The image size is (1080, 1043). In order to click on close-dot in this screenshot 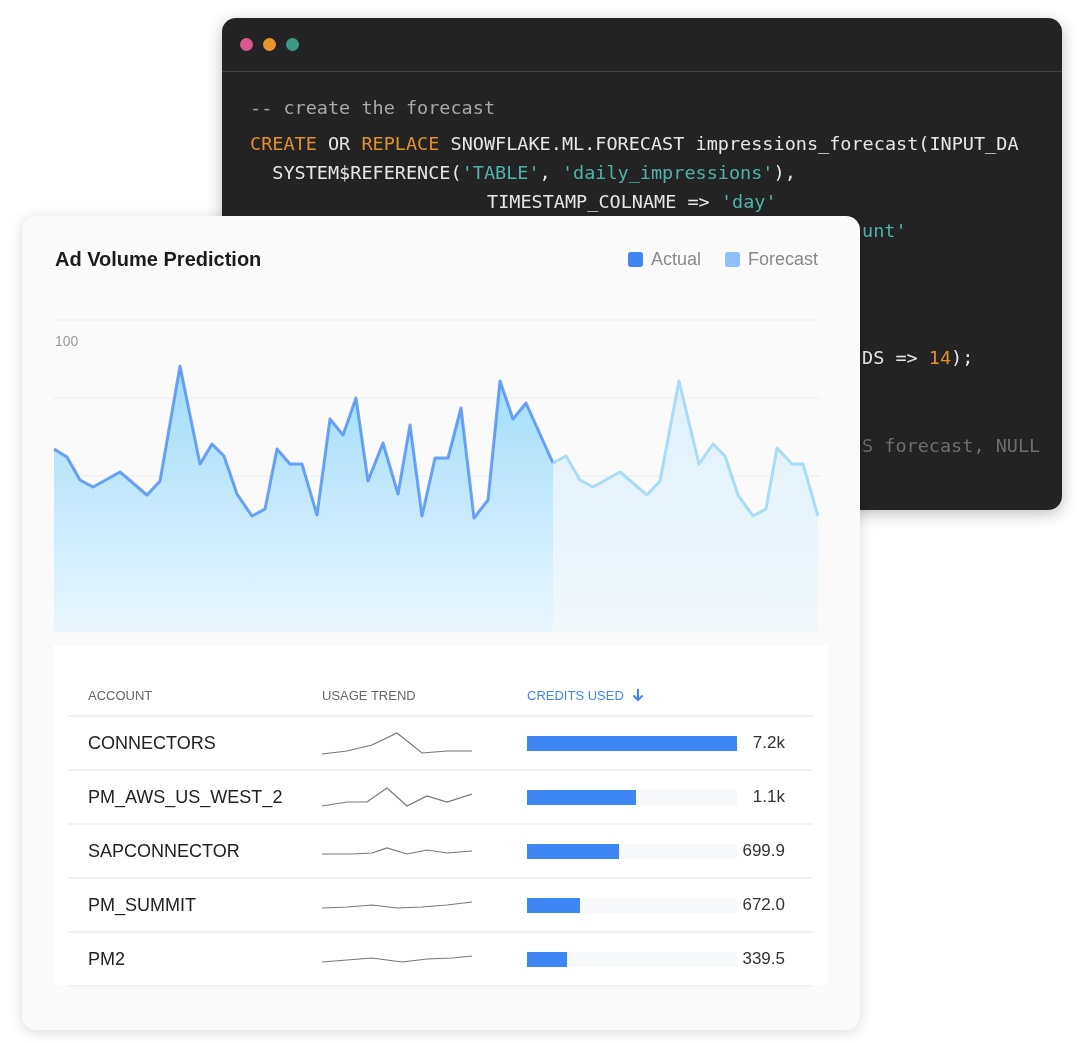, I will do `click(246, 44)`.